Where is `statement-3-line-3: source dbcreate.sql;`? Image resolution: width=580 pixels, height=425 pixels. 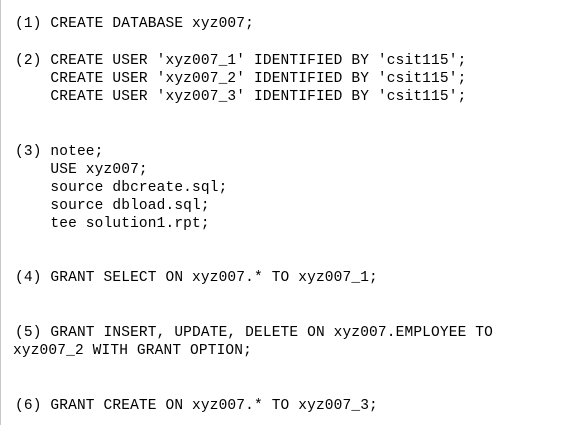
statement-3-line-3: source dbcreate.sql; is located at coordinates (121, 188).